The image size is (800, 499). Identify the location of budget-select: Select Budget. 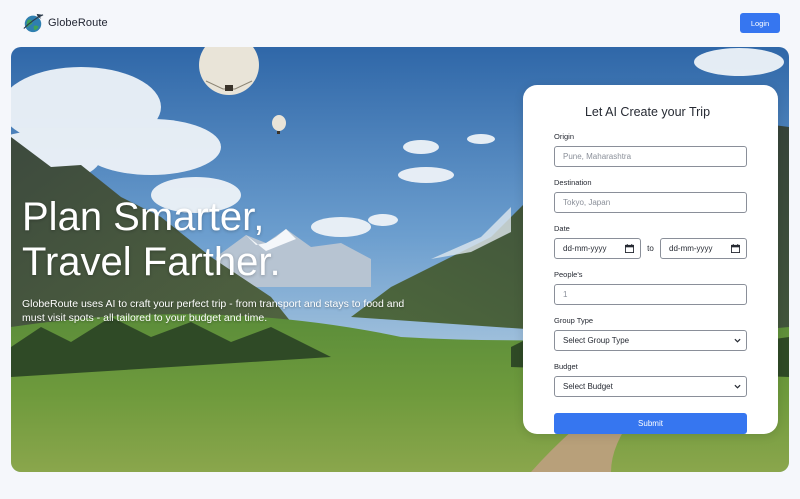
(650, 386).